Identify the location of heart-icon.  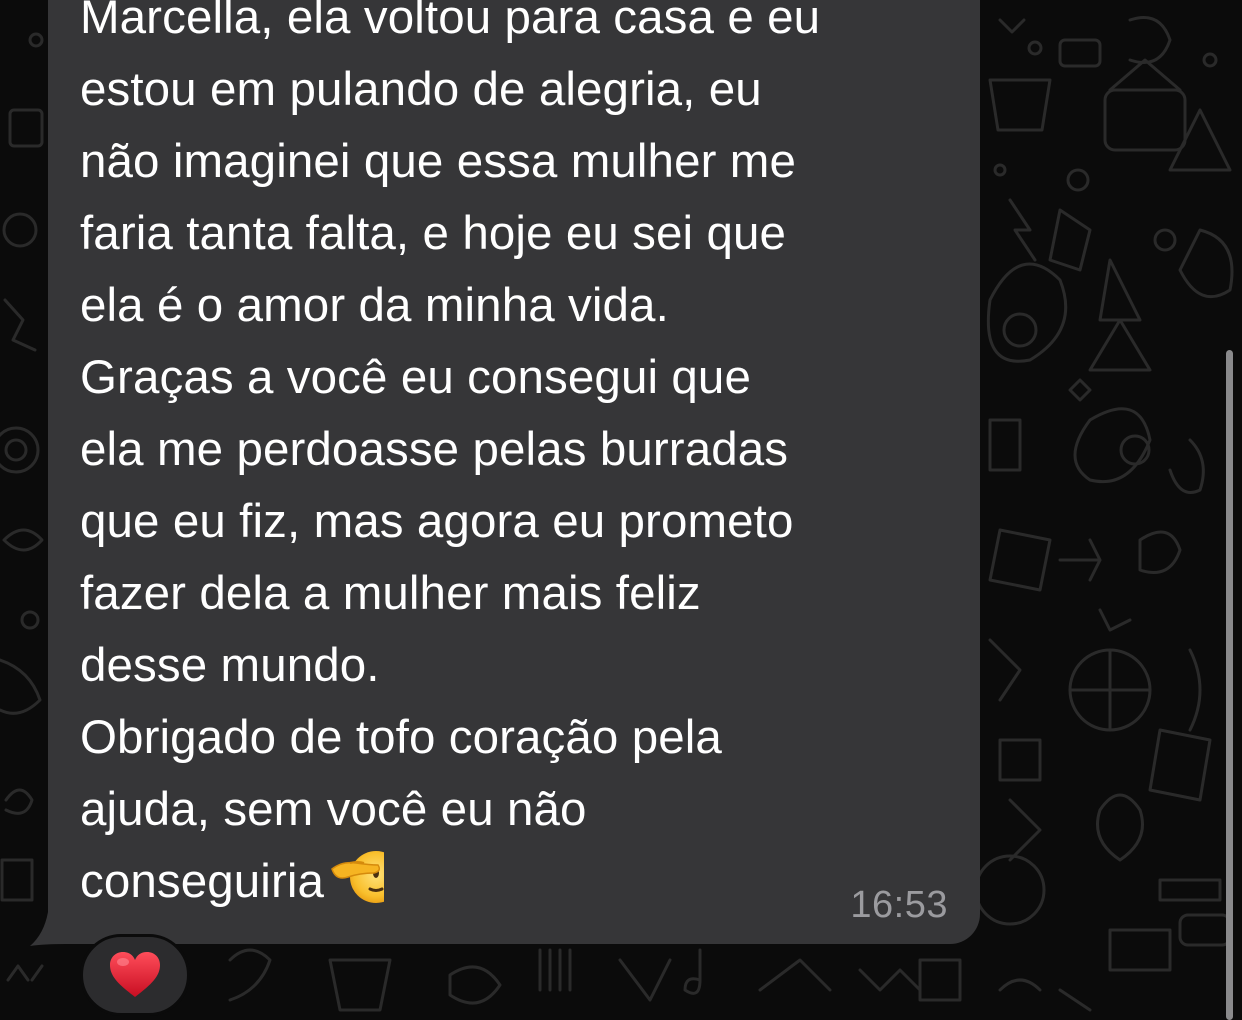
(135, 974).